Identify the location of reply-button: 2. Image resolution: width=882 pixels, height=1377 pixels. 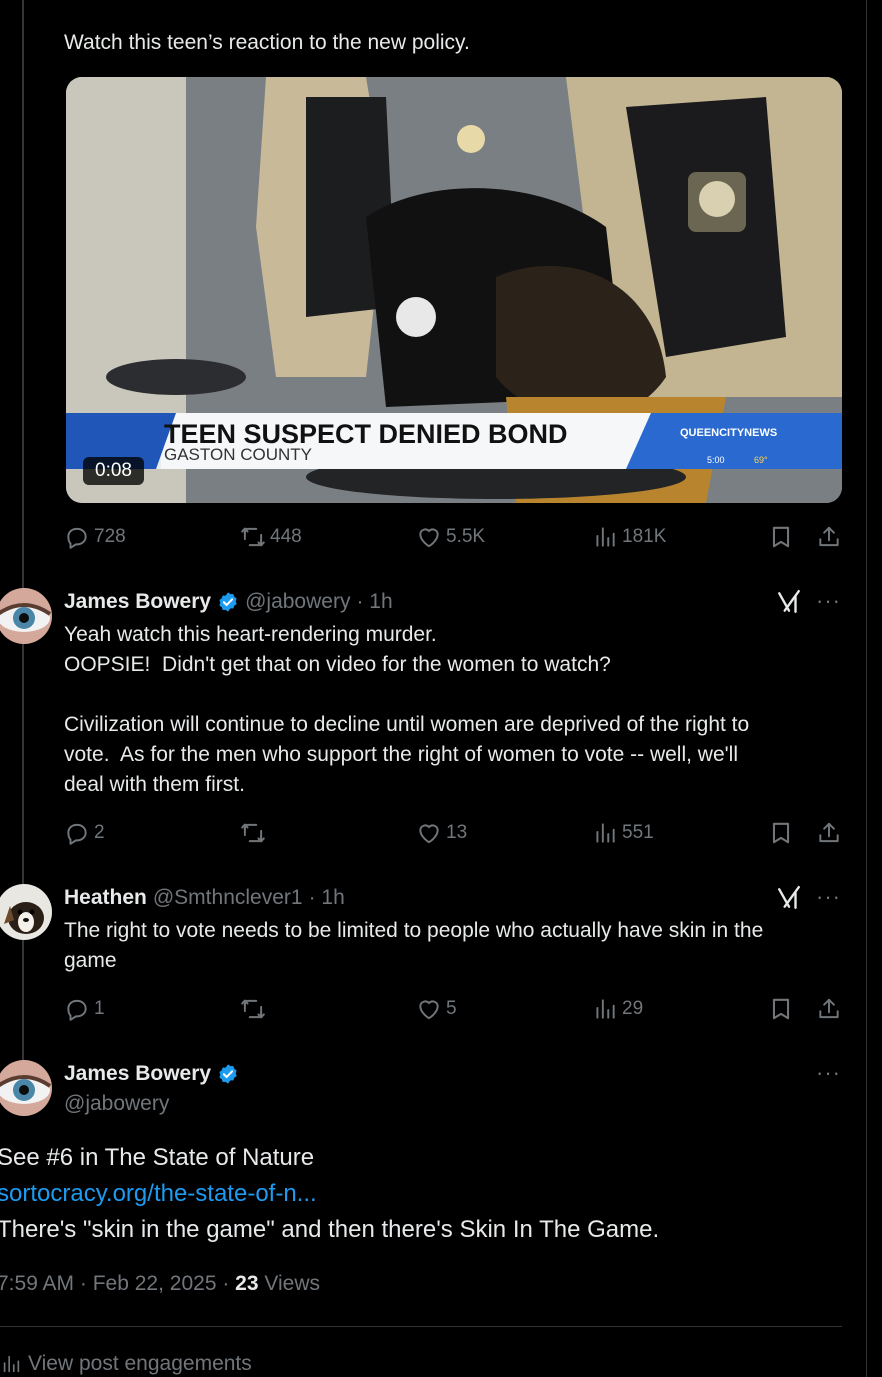
(84, 833).